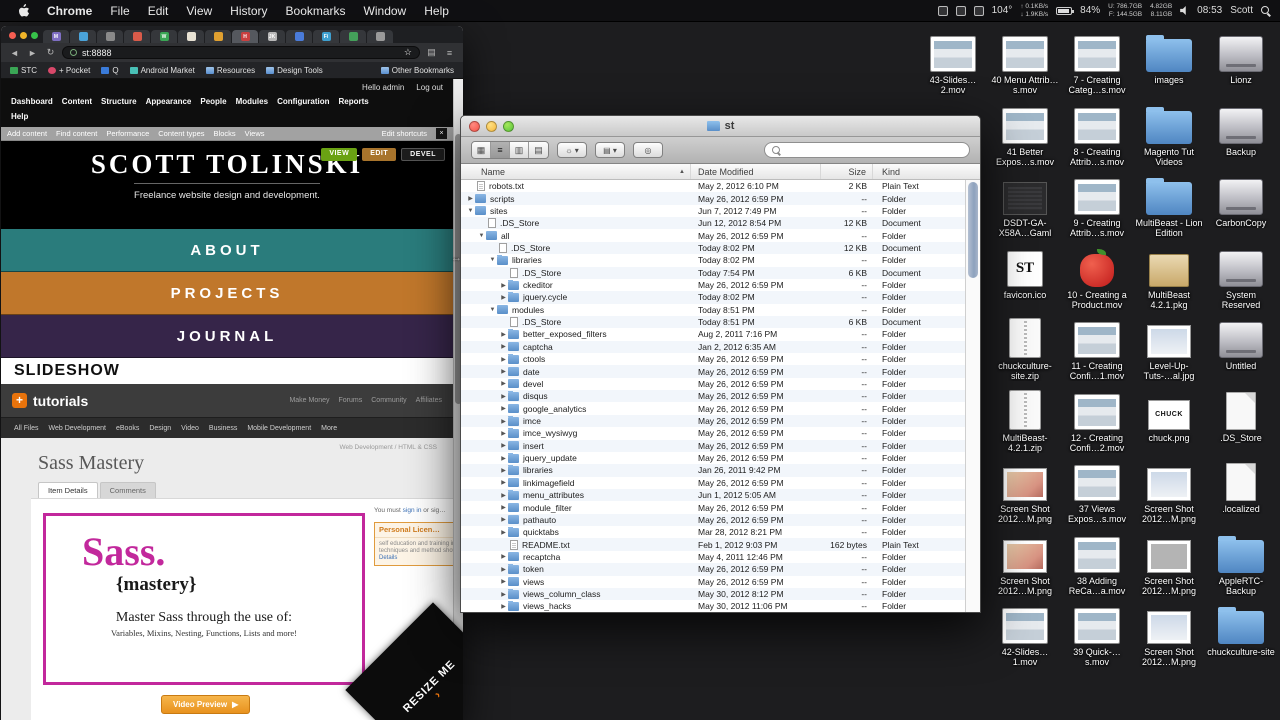 This screenshot has height=720, width=1280. Describe the element at coordinates (69, 70) in the screenshot. I see `bookmark-item: + Pocket` at that location.